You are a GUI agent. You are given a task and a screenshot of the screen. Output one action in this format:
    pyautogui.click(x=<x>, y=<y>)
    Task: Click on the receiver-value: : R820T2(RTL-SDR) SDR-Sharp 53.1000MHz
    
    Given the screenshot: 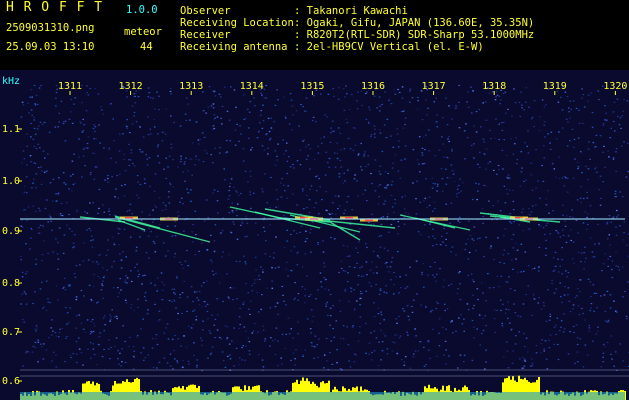 What is the action you would take?
    pyautogui.click(x=414, y=35)
    